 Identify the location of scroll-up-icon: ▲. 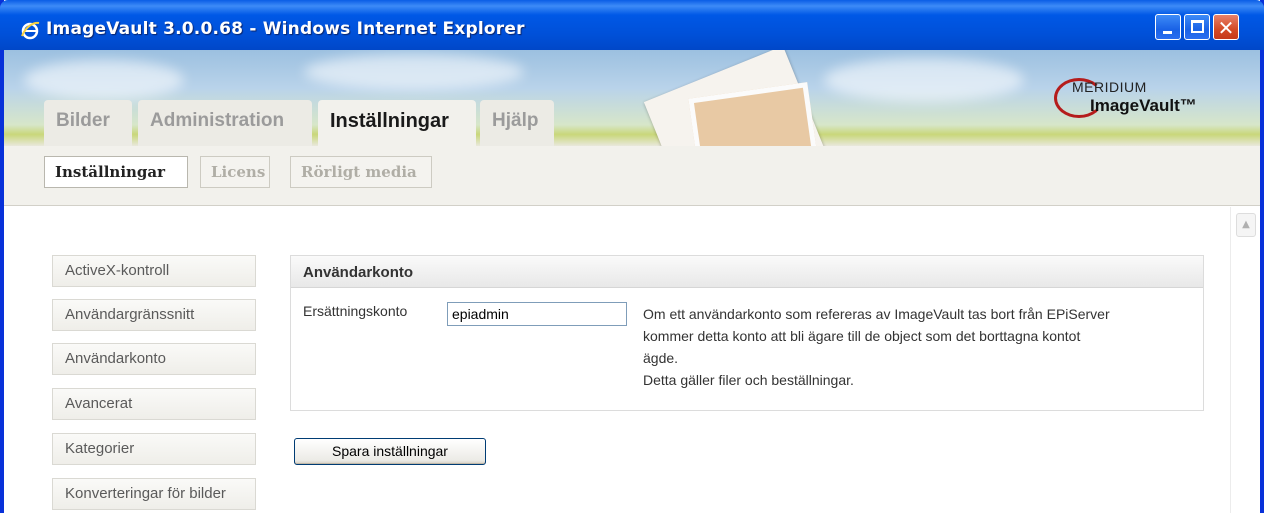
(1246, 225).